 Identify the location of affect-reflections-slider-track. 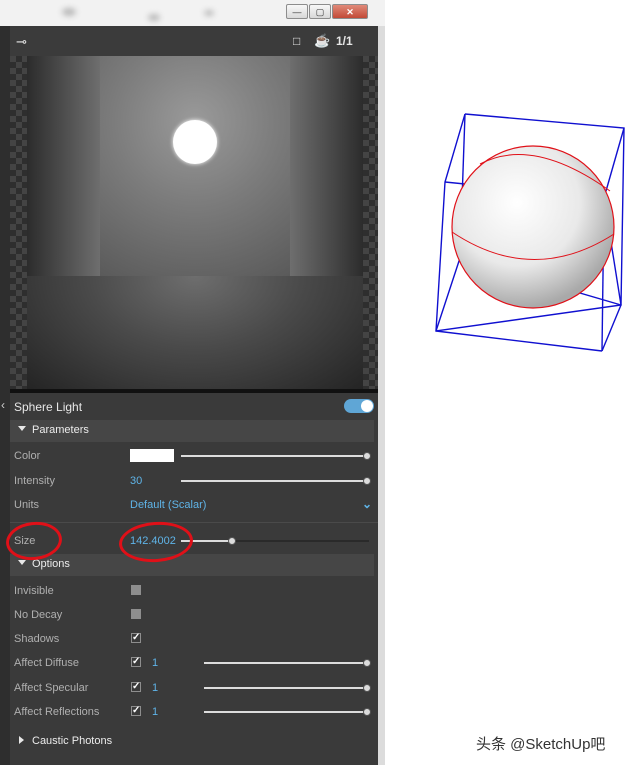
(285, 712).